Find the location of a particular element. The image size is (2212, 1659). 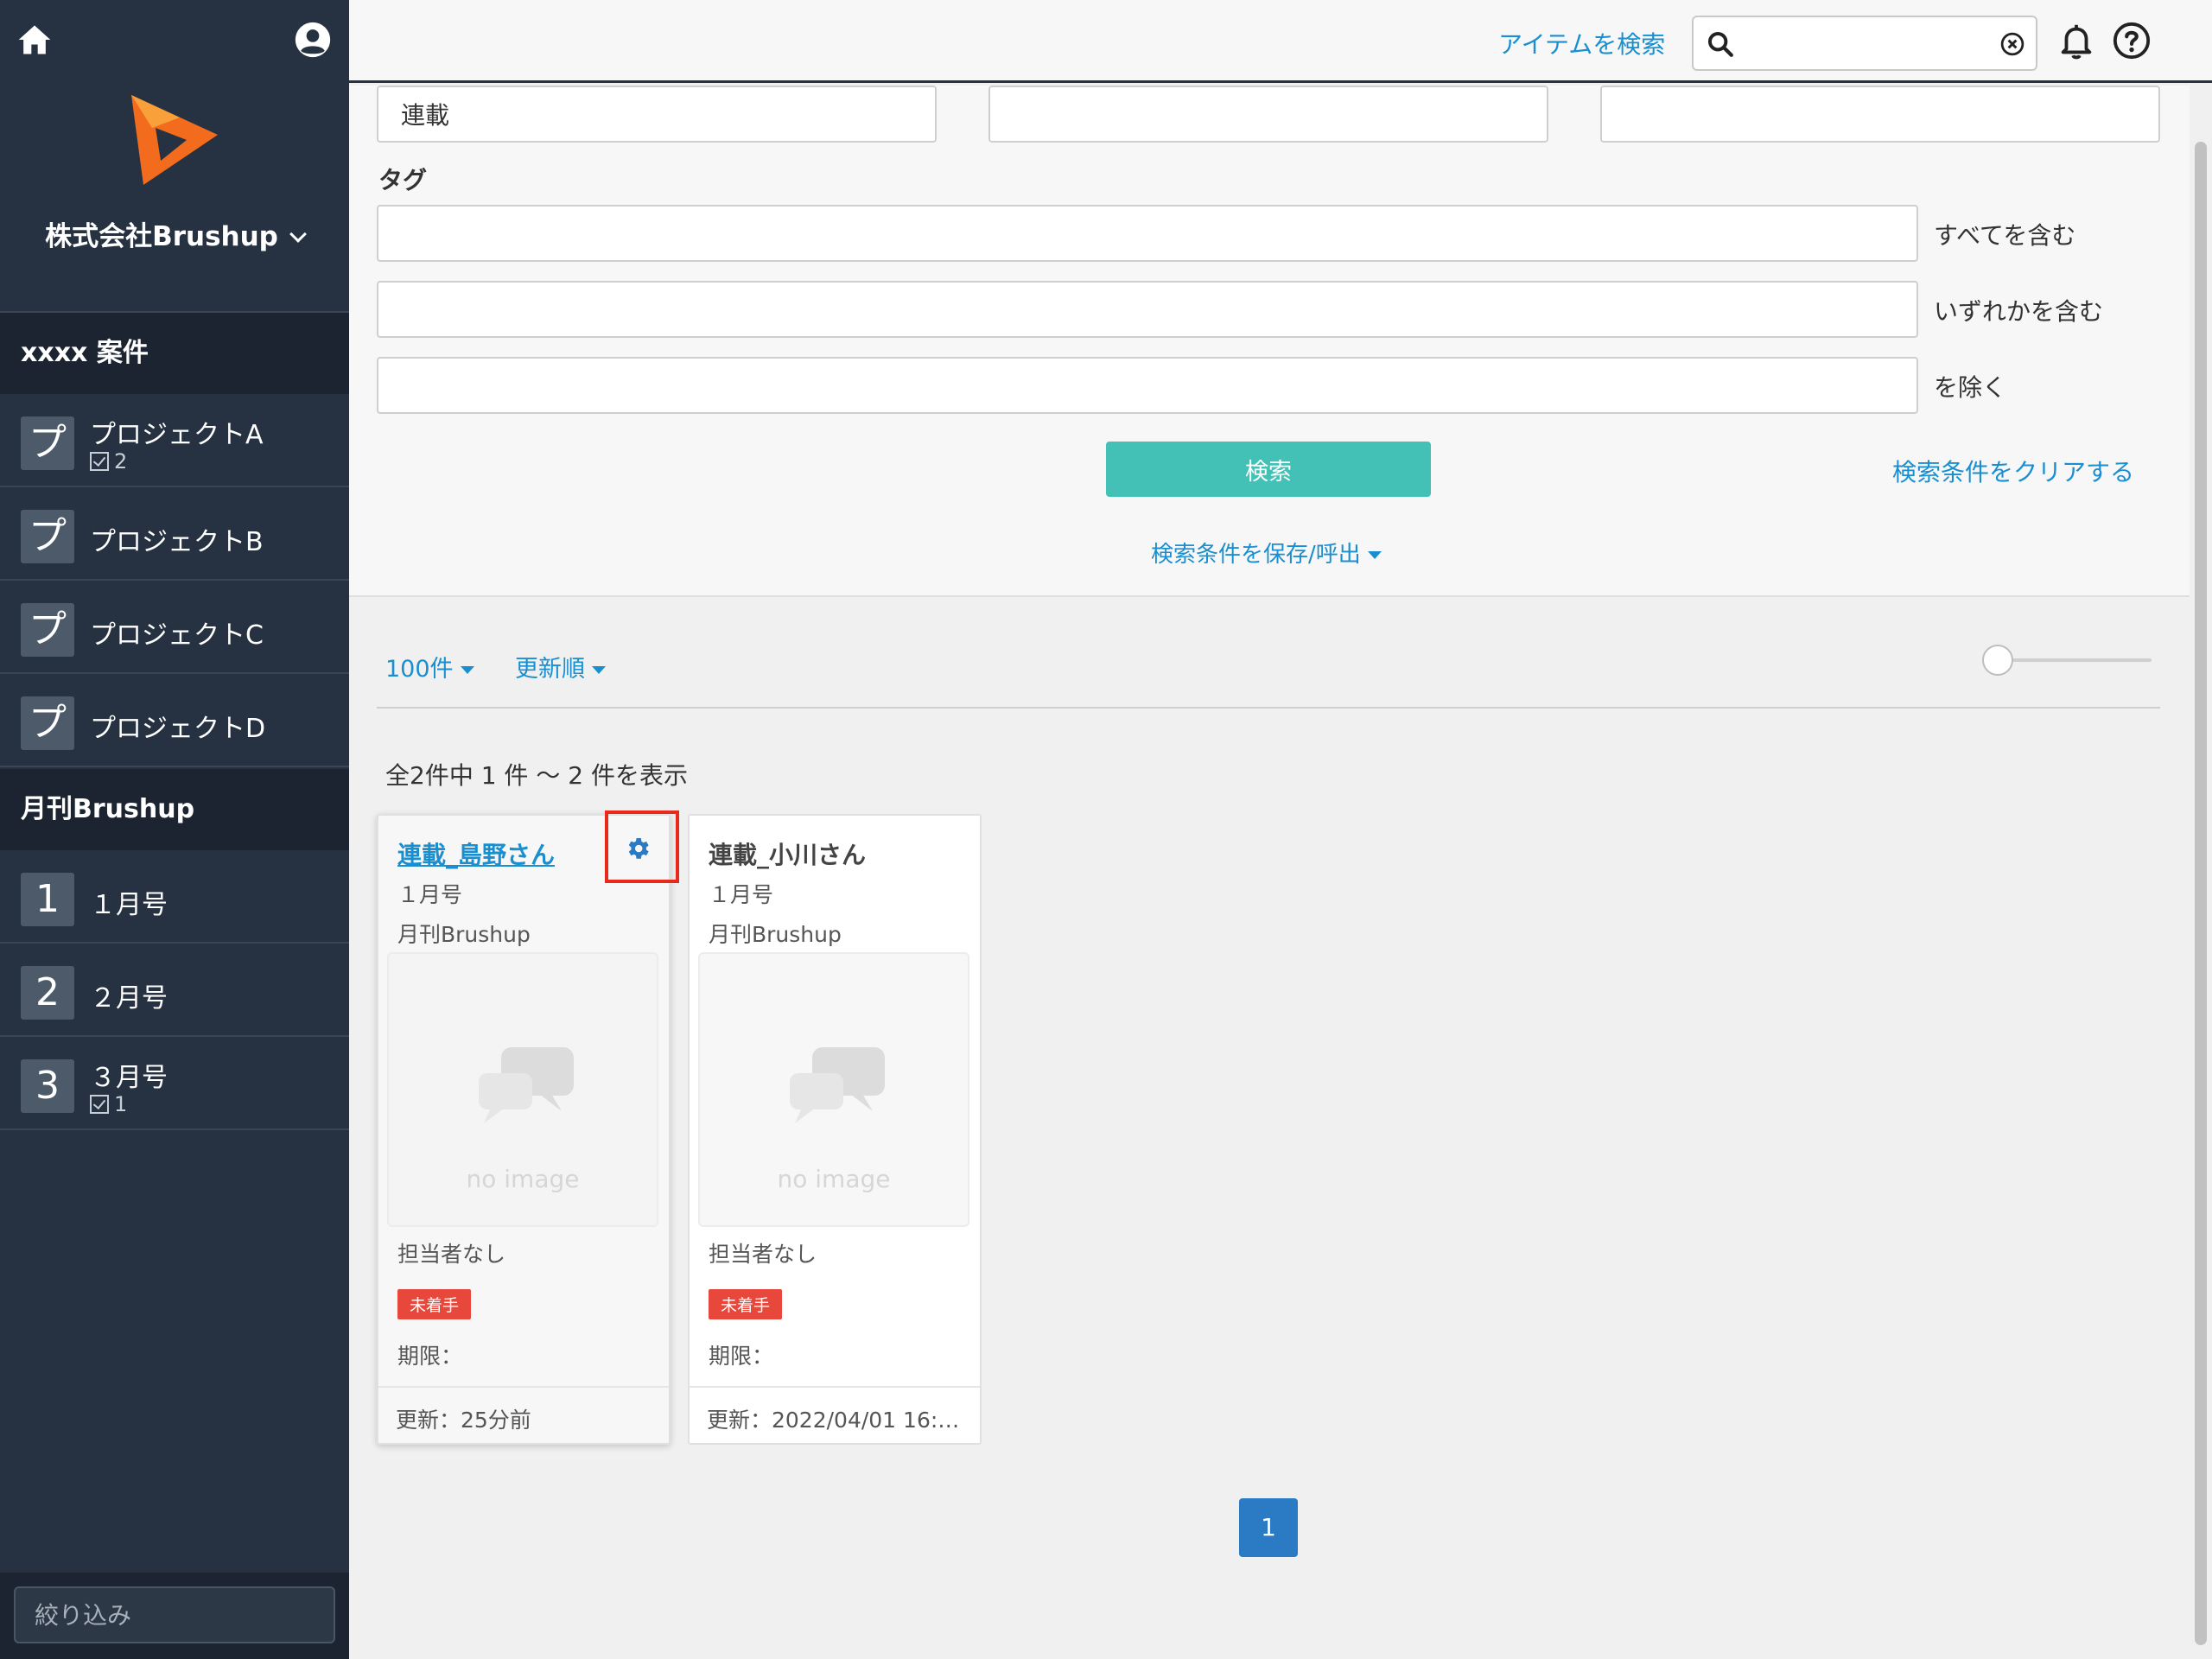

task-count: 1 is located at coordinates (108, 1104).